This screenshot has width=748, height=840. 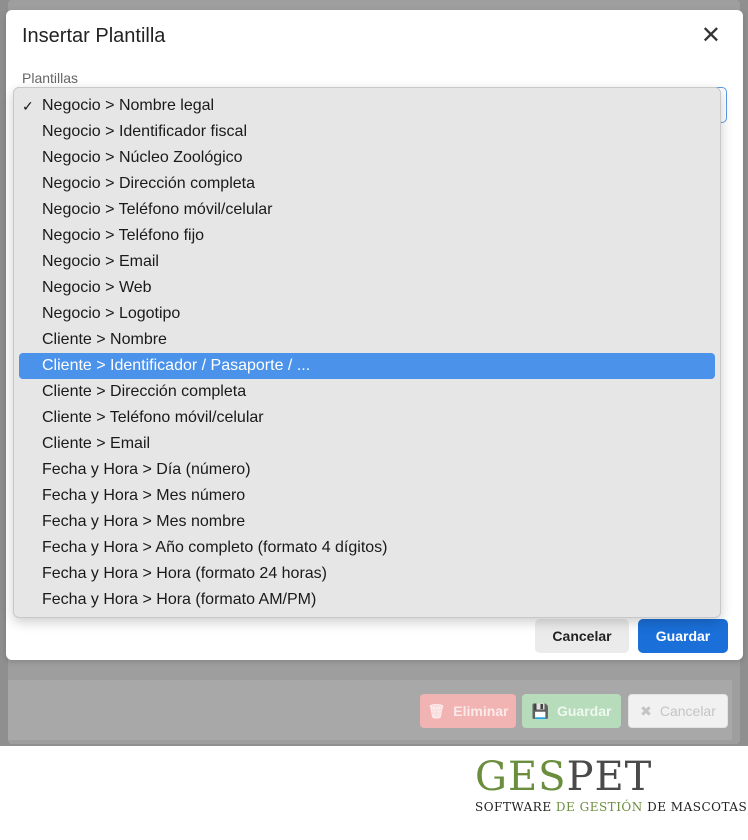 What do you see at coordinates (367, 496) in the screenshot?
I see `dropdown-option: Fecha y Hora > Mes número` at bounding box center [367, 496].